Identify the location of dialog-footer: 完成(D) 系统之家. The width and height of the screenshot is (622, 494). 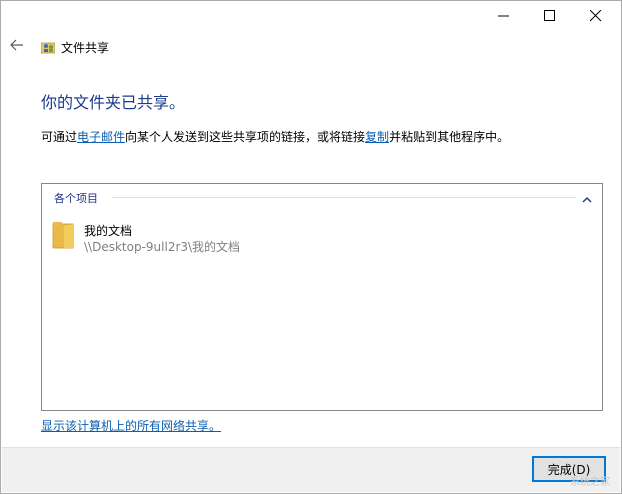
(311, 469).